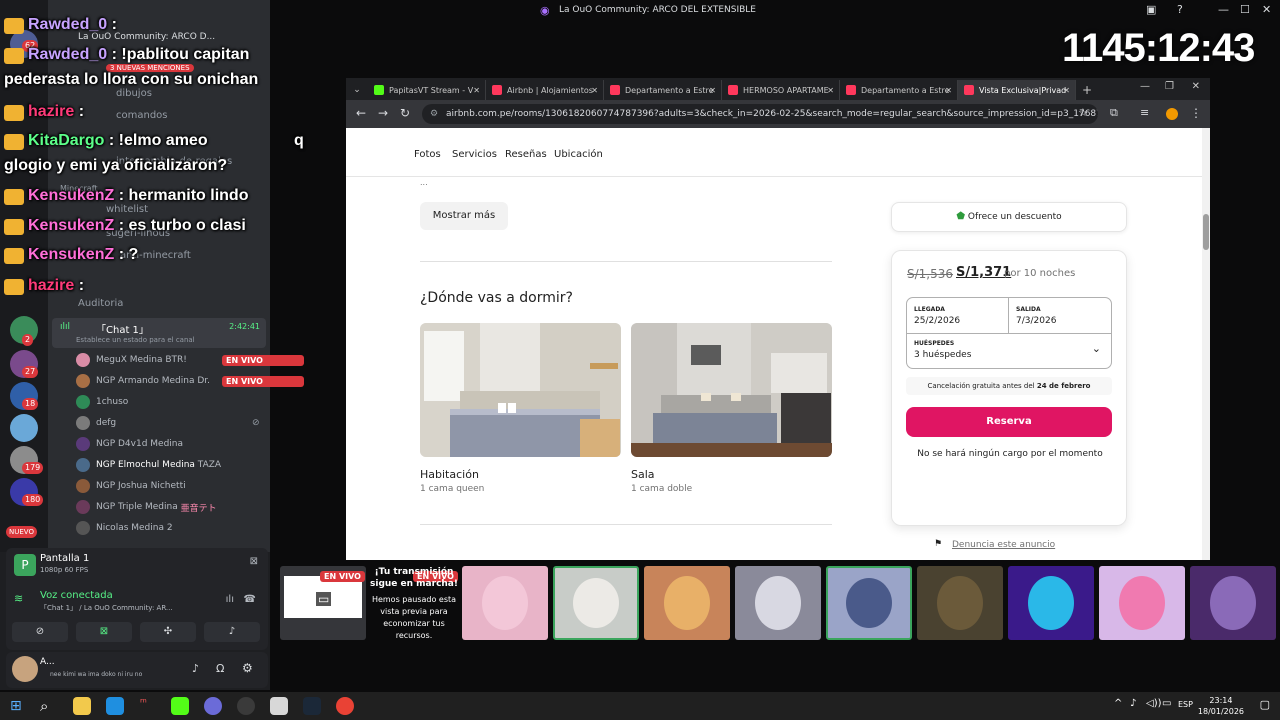  I want to click on chevron-up-icon: ^, so click(1118, 703).